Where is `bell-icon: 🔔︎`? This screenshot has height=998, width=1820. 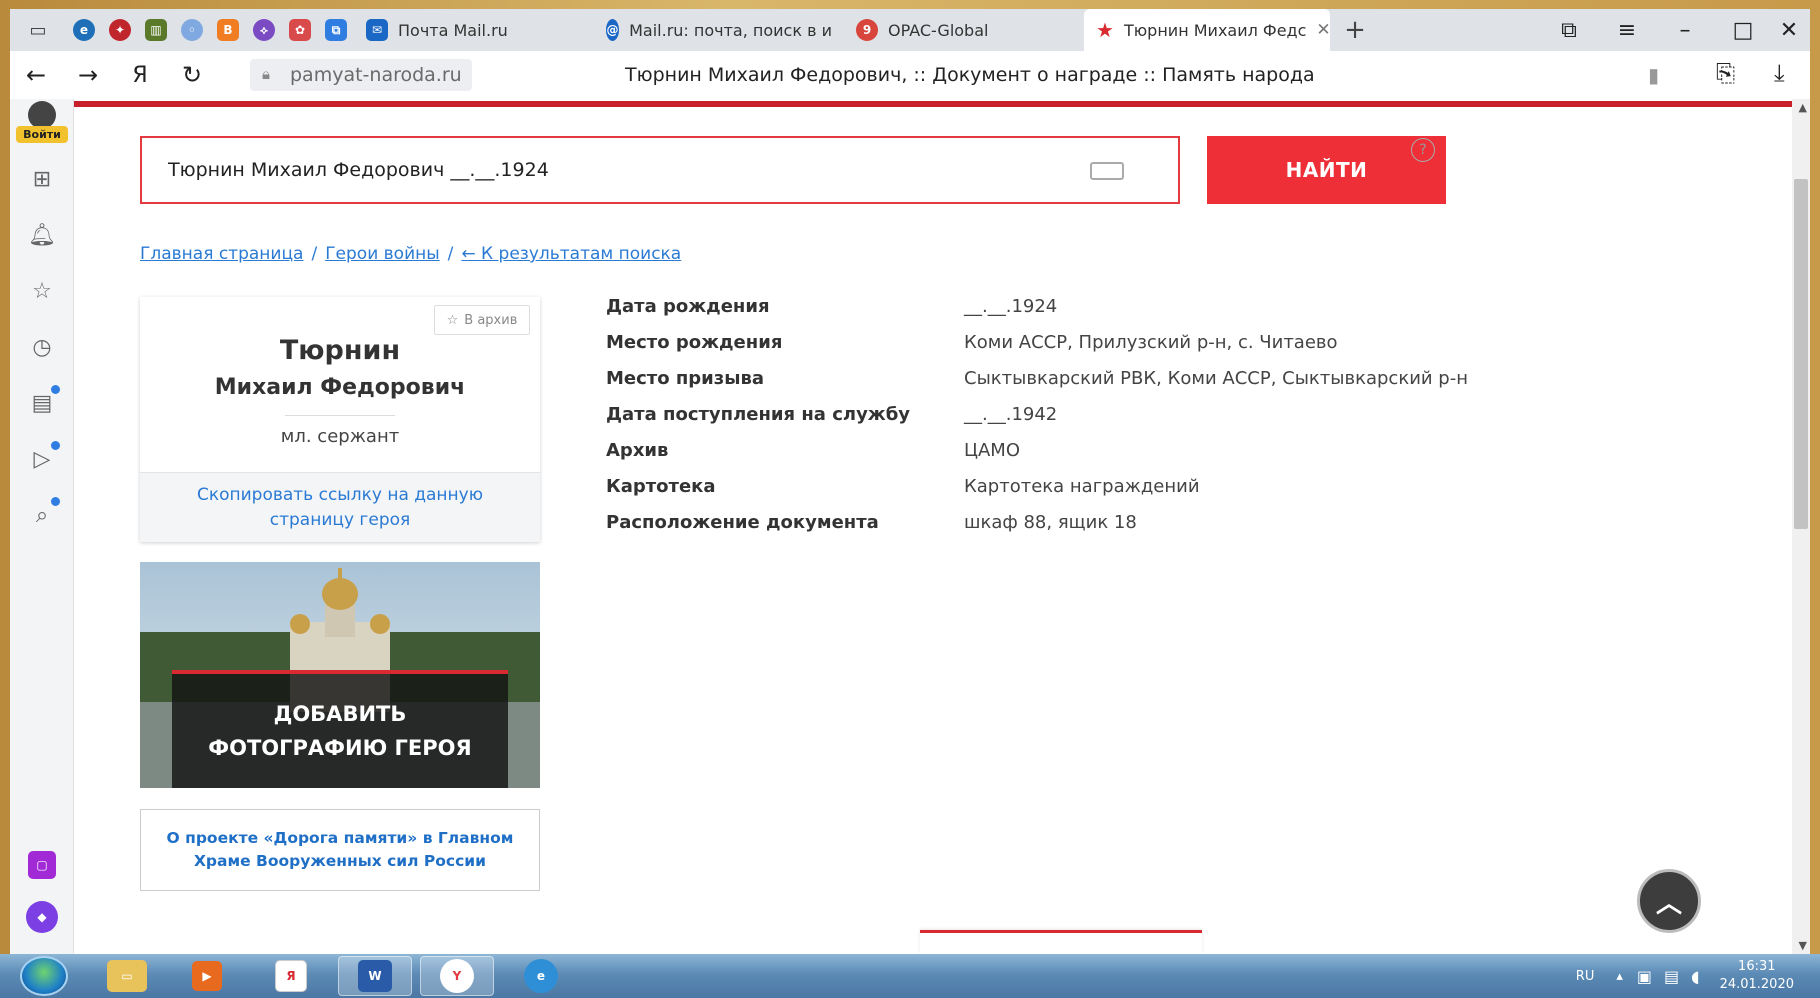 bell-icon: 🔔︎ is located at coordinates (42, 235).